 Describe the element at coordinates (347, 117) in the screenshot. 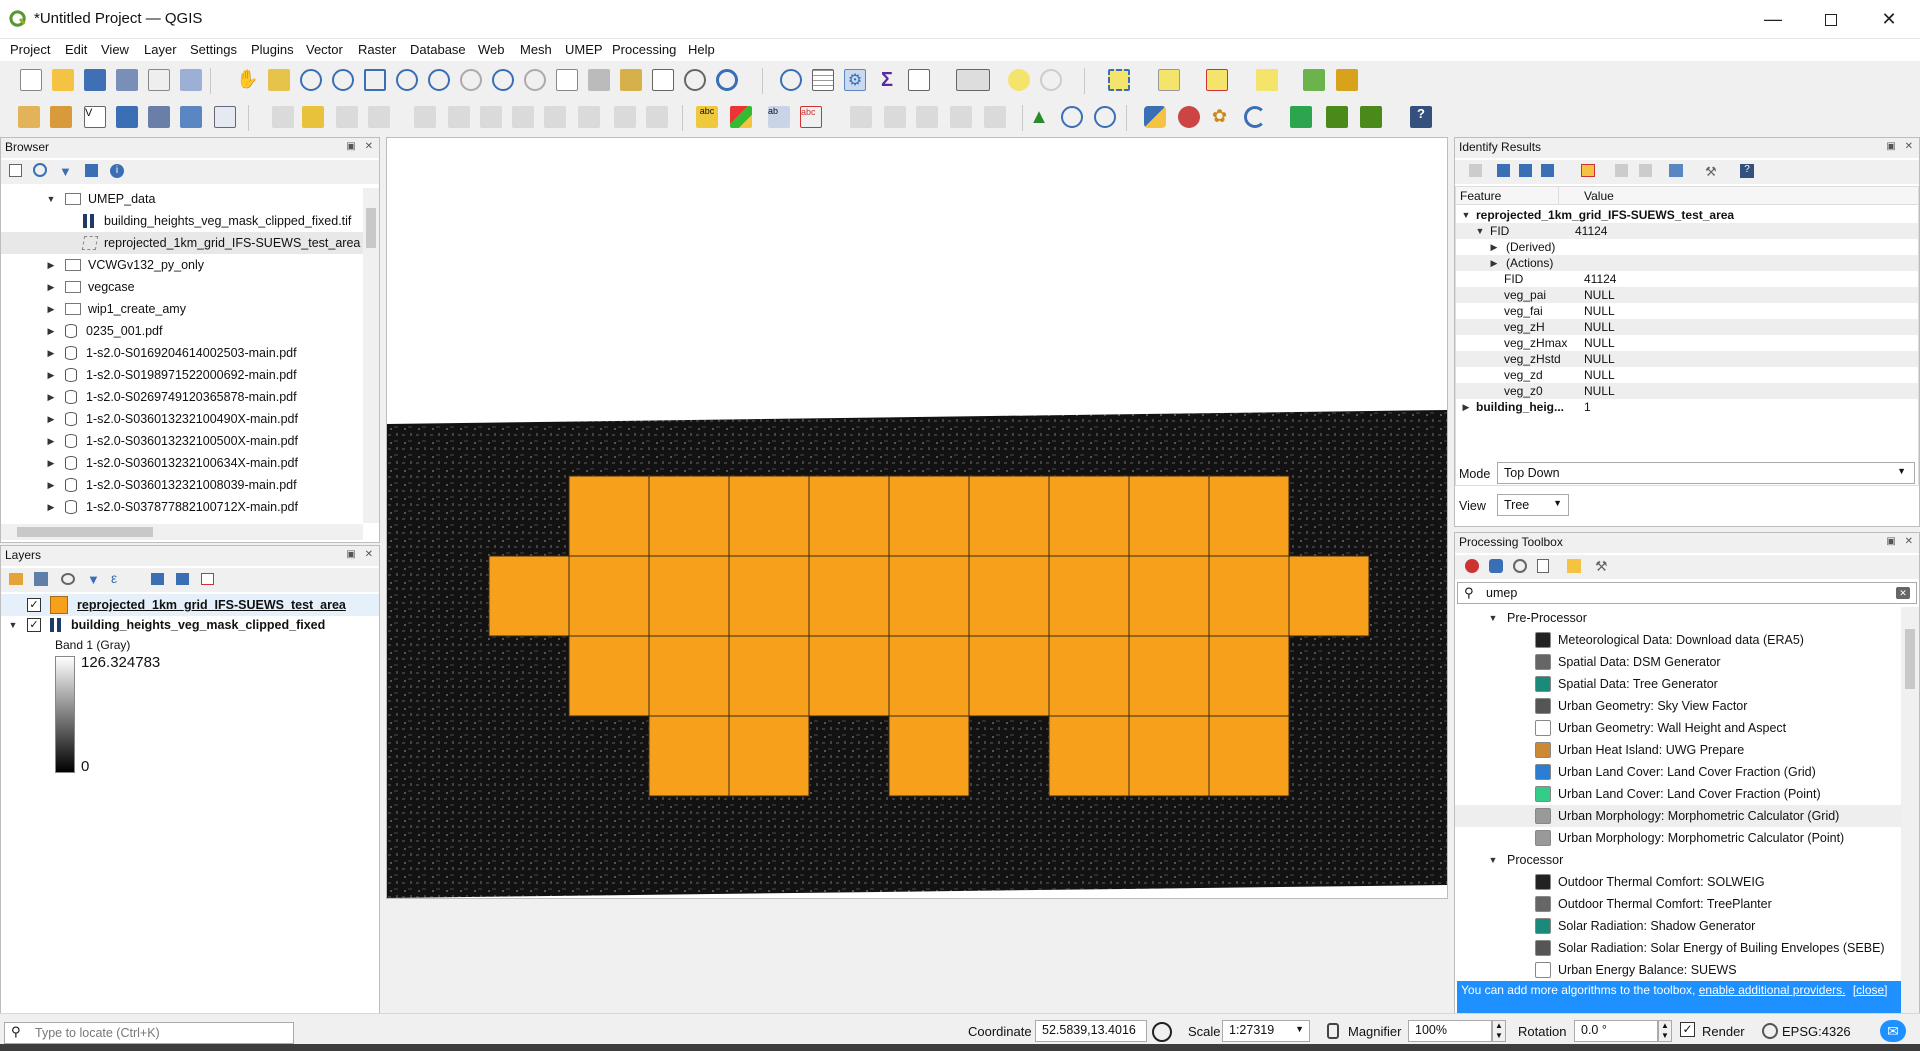

I see `save-edits-icon` at that location.